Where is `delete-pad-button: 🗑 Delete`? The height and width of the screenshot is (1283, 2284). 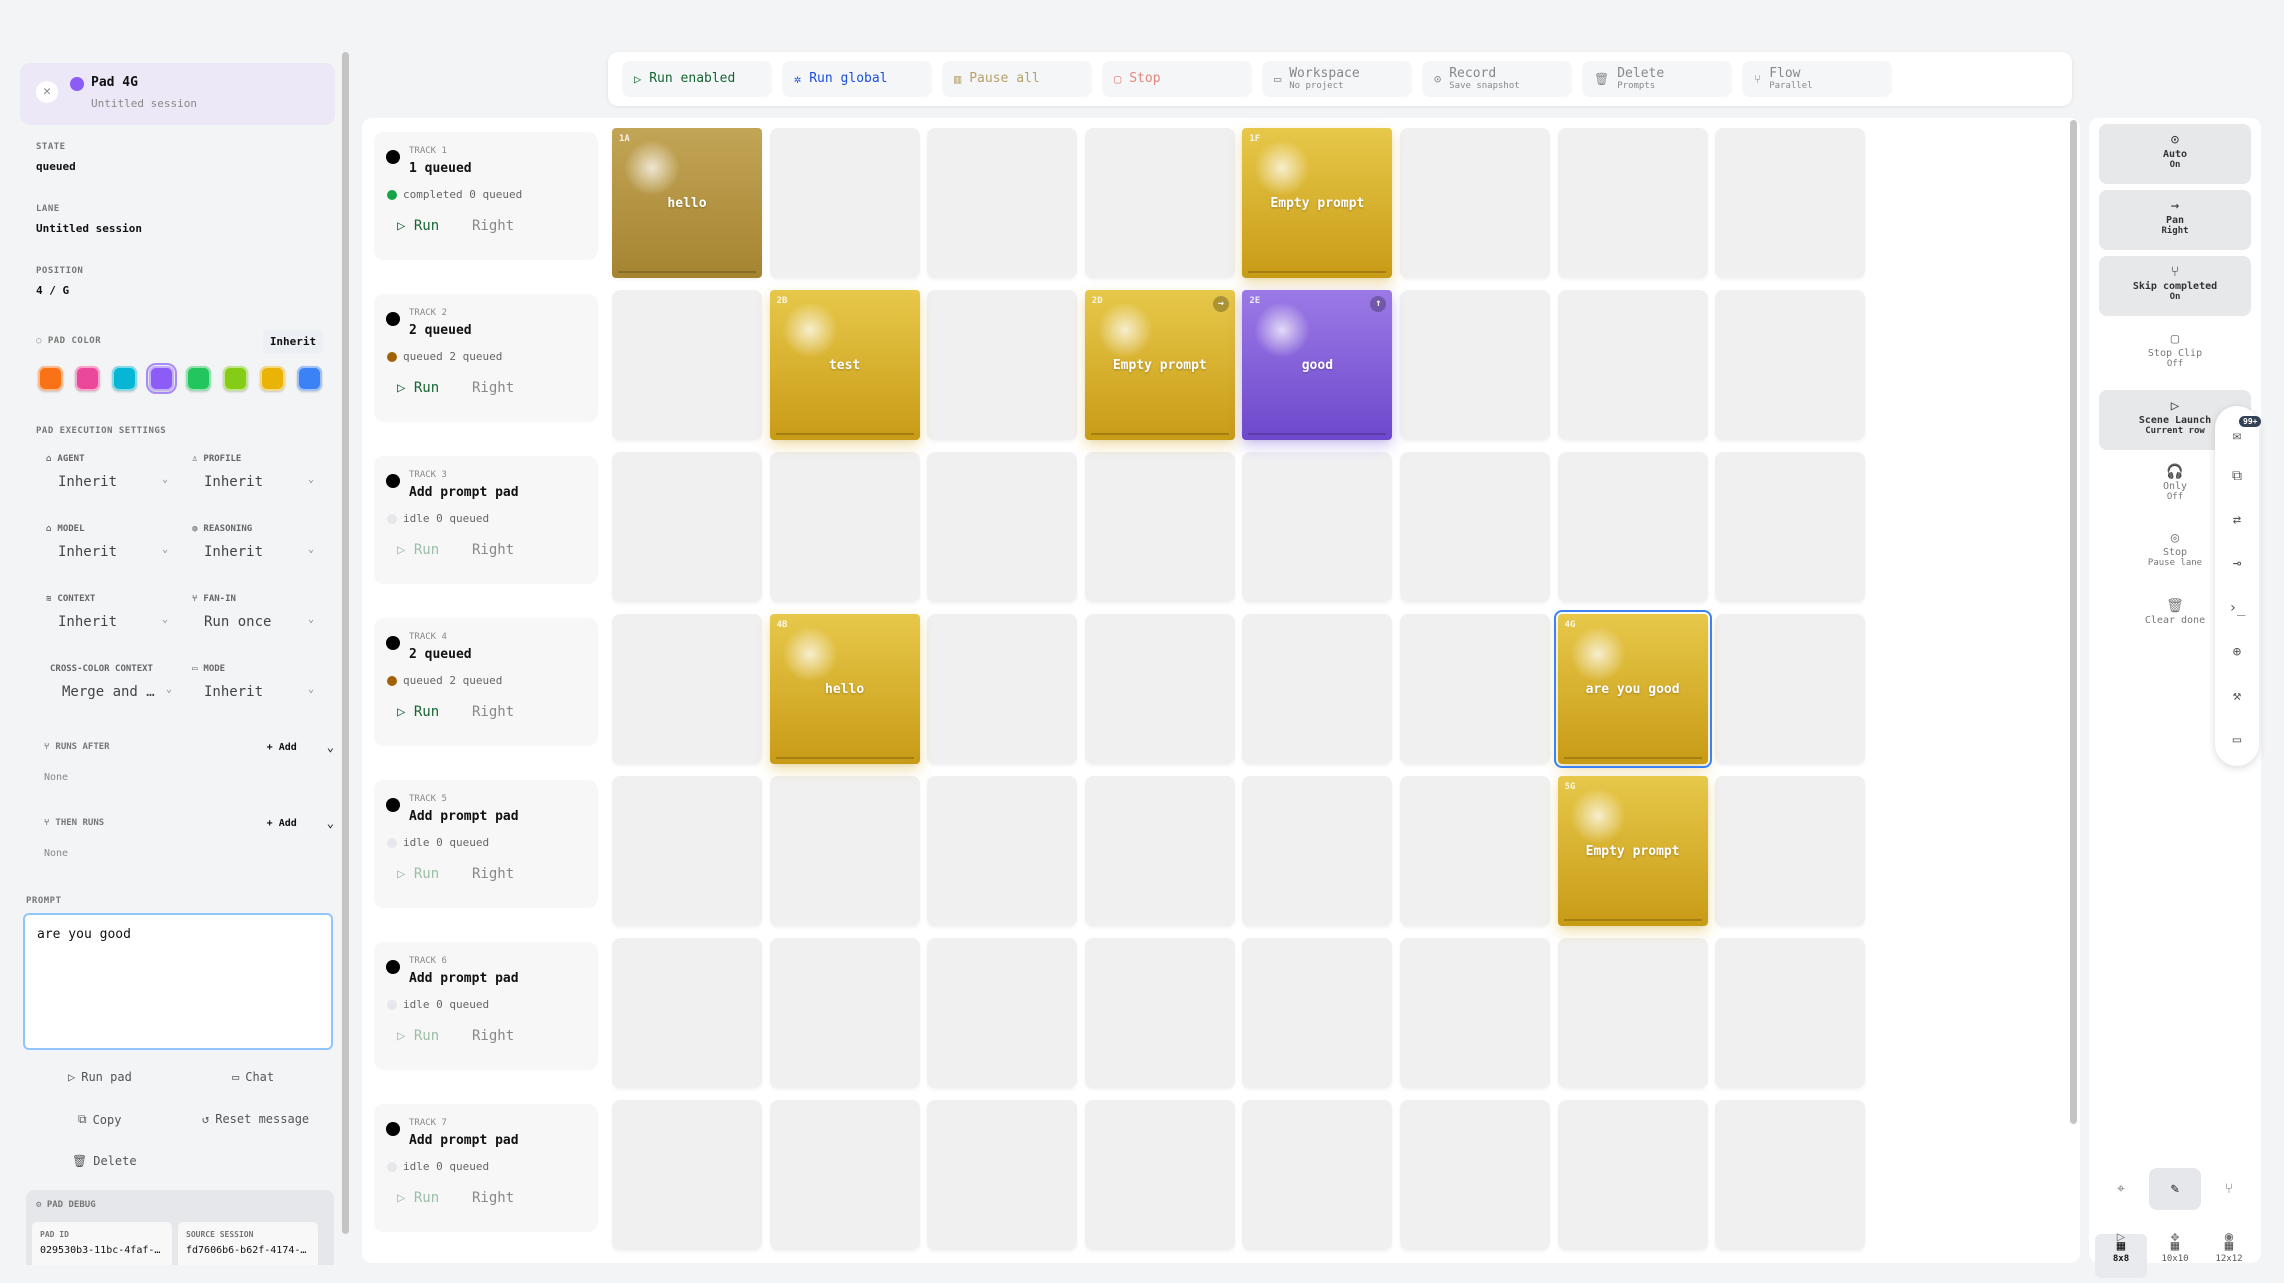
delete-pad-button: 🗑 Delete is located at coordinates (104, 1161).